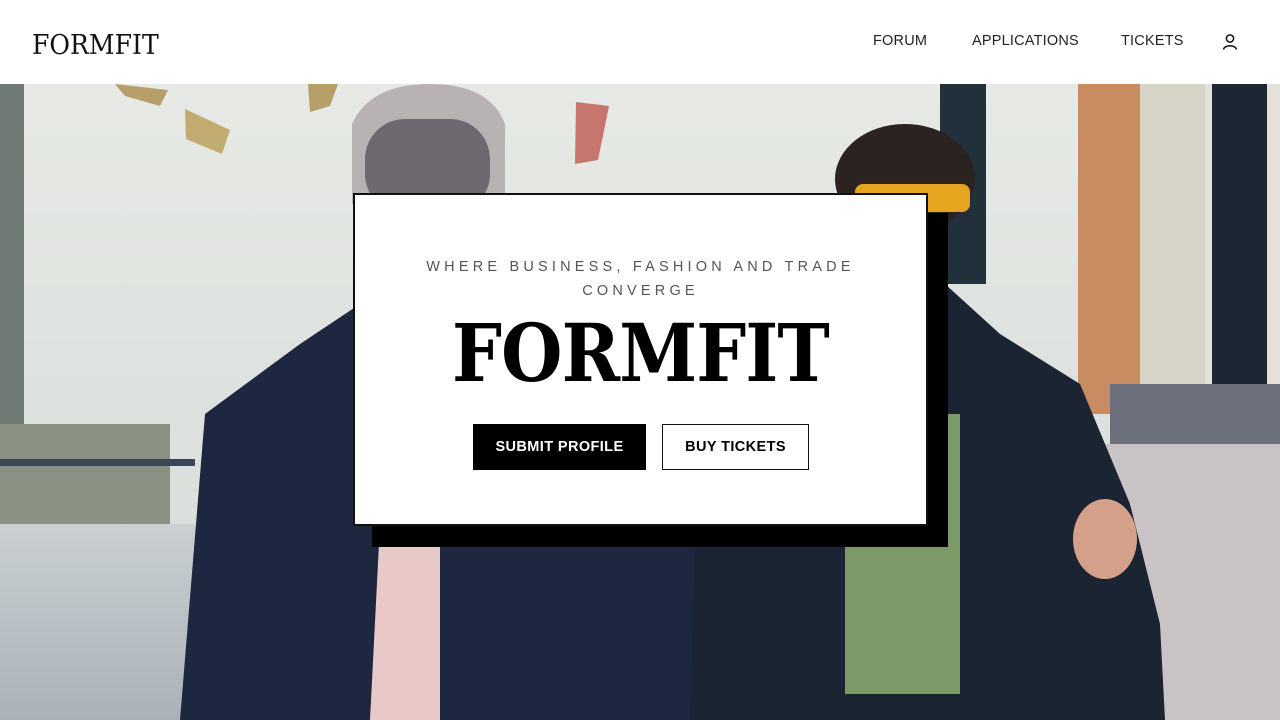 Image resolution: width=1280 pixels, height=720 pixels. What do you see at coordinates (641, 353) in the screenshot?
I see `hero-title: FORMFIT` at bounding box center [641, 353].